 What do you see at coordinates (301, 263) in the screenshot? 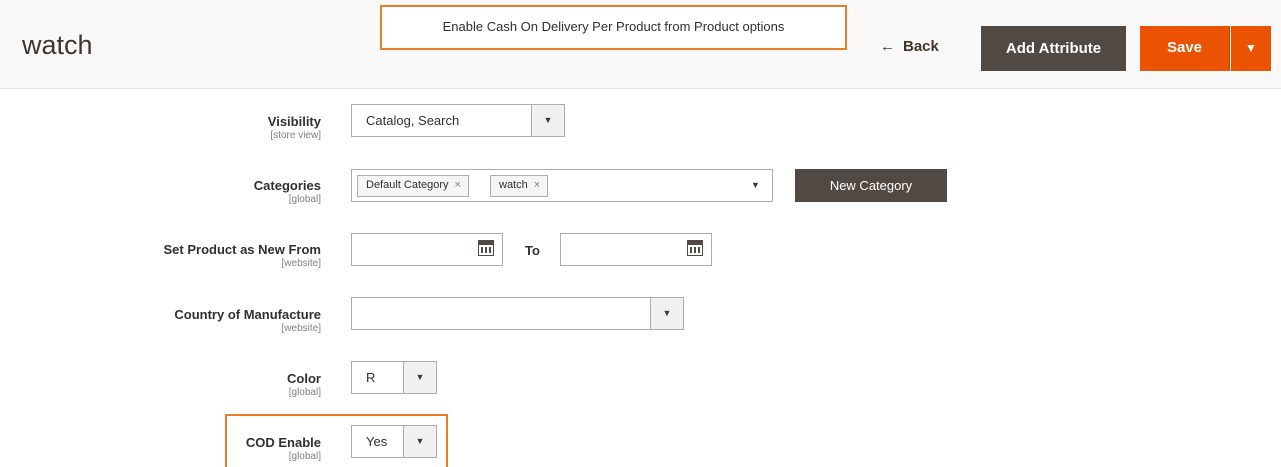
I see `new-from-scope: [website]` at bounding box center [301, 263].